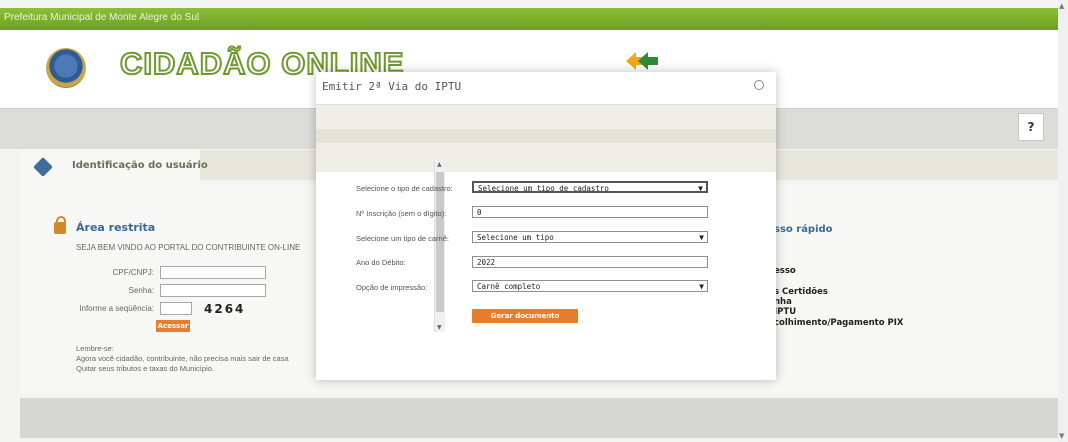 Image resolution: width=1068 pixels, height=442 pixels. Describe the element at coordinates (401, 213) in the screenshot. I see `inscricao-label: Nº Inscrição (sem o dígito):` at that location.